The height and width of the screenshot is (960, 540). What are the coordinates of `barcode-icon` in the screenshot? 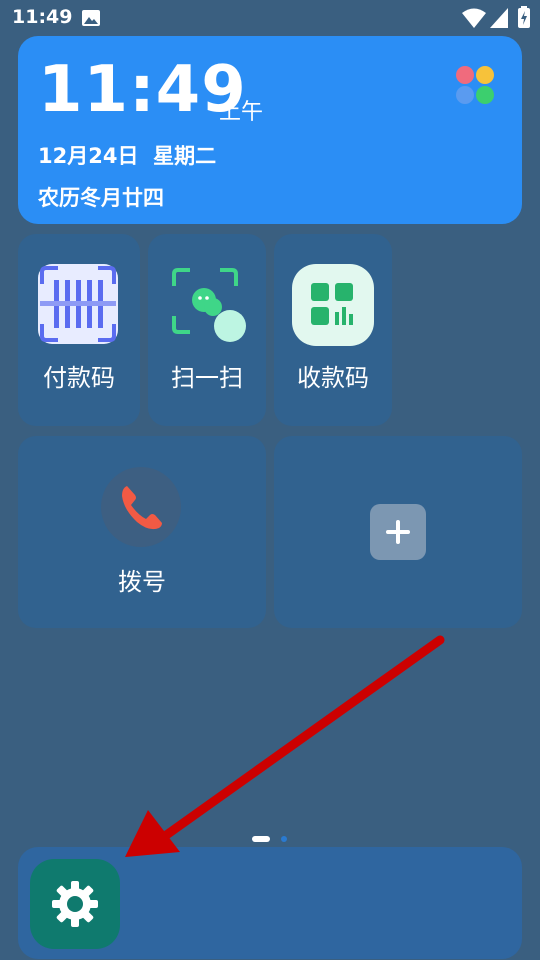 It's located at (78, 304).